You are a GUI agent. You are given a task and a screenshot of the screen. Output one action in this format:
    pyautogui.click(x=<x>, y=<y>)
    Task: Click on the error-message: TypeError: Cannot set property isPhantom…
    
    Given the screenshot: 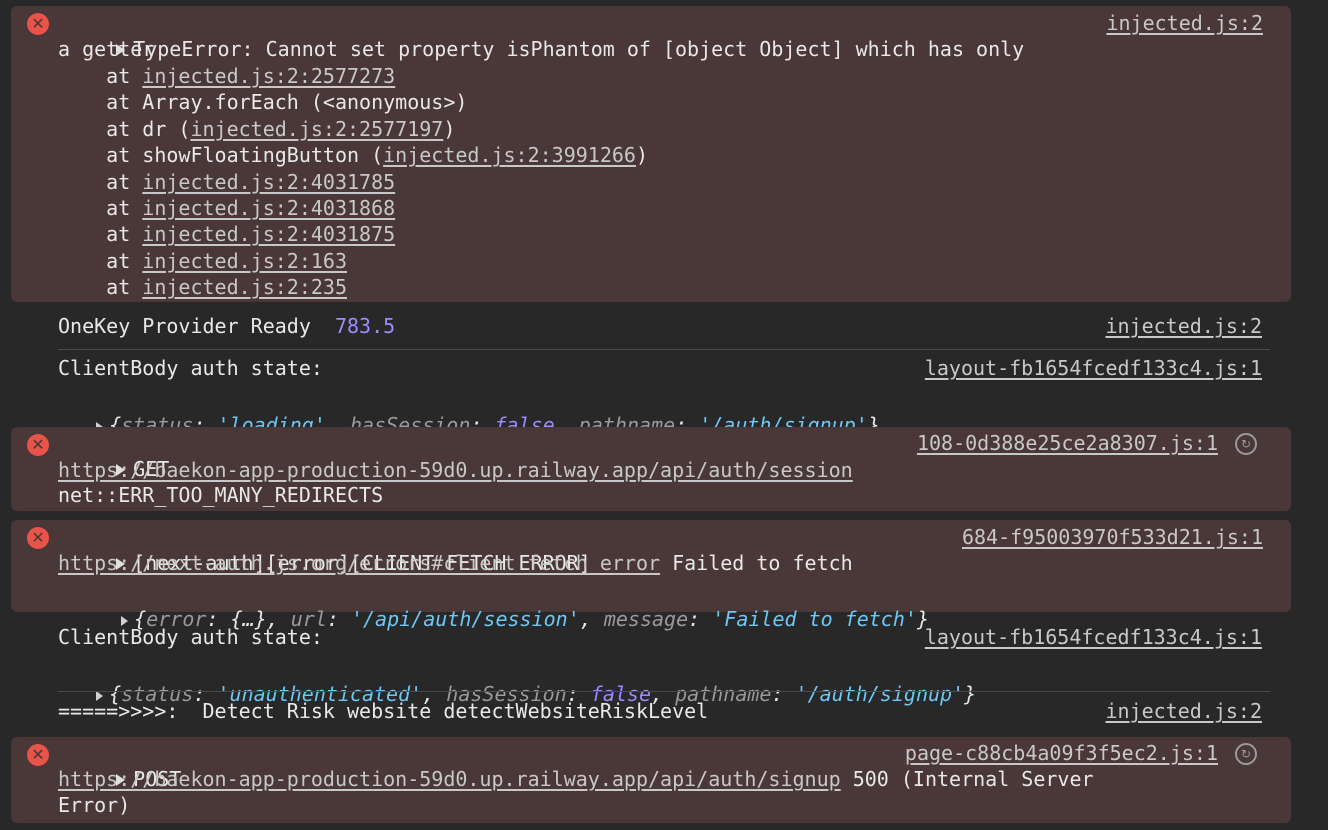 What is the action you would take?
    pyautogui.click(x=579, y=49)
    